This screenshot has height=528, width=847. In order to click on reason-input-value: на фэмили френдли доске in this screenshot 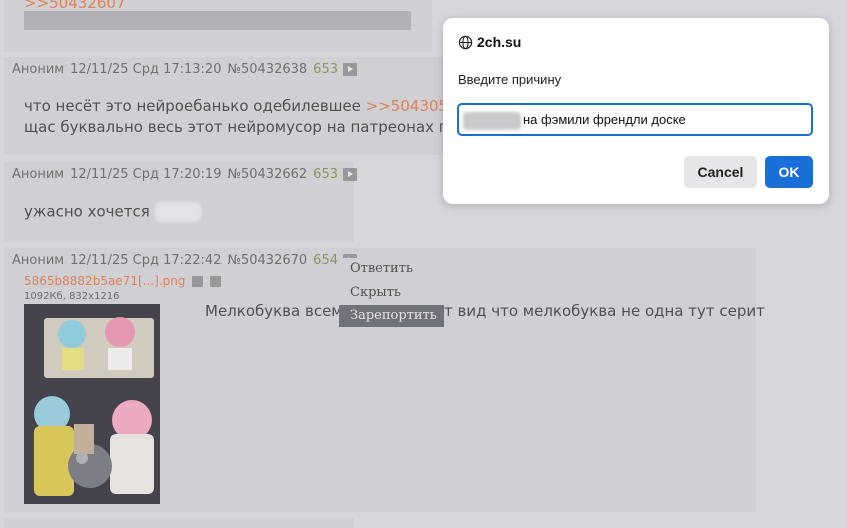, I will do `click(604, 119)`.